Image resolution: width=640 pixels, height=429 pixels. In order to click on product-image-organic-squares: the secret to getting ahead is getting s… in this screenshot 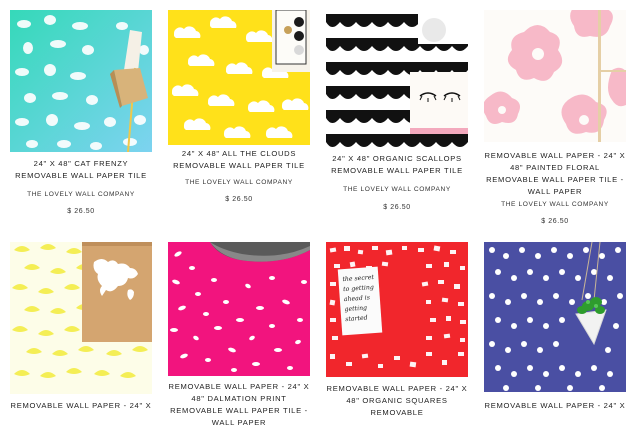, I will do `click(397, 309)`.